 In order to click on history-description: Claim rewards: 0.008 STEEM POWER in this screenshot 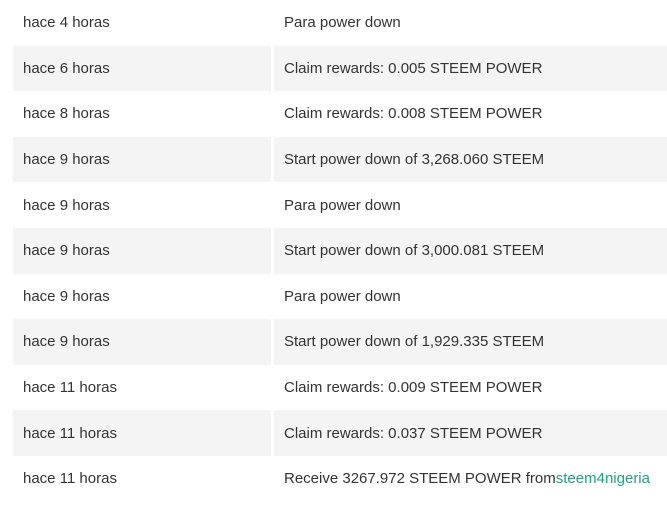, I will do `click(413, 114)`.